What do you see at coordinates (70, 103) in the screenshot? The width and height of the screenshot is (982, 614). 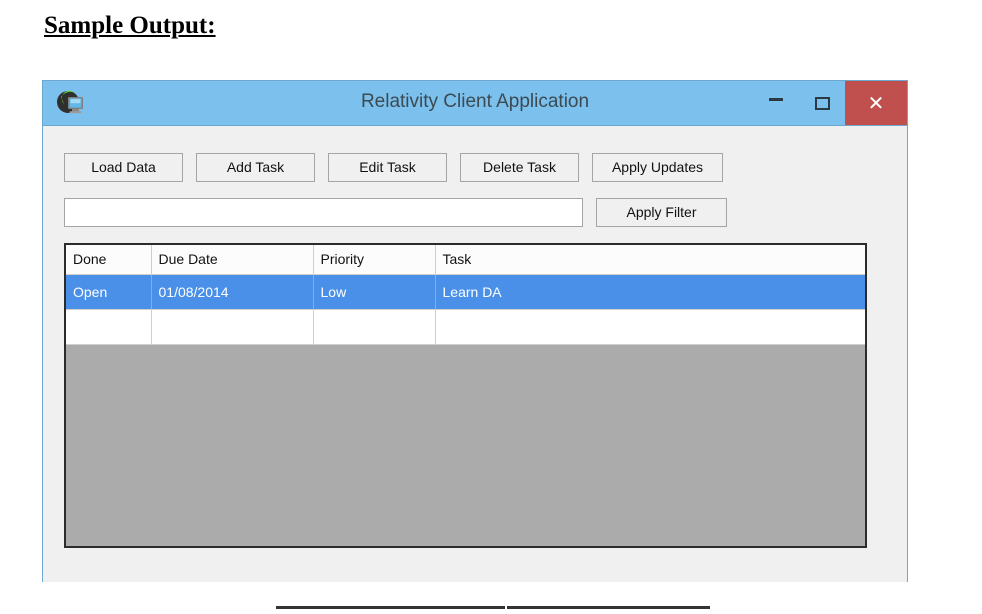 I see `app-monitor-icon` at bounding box center [70, 103].